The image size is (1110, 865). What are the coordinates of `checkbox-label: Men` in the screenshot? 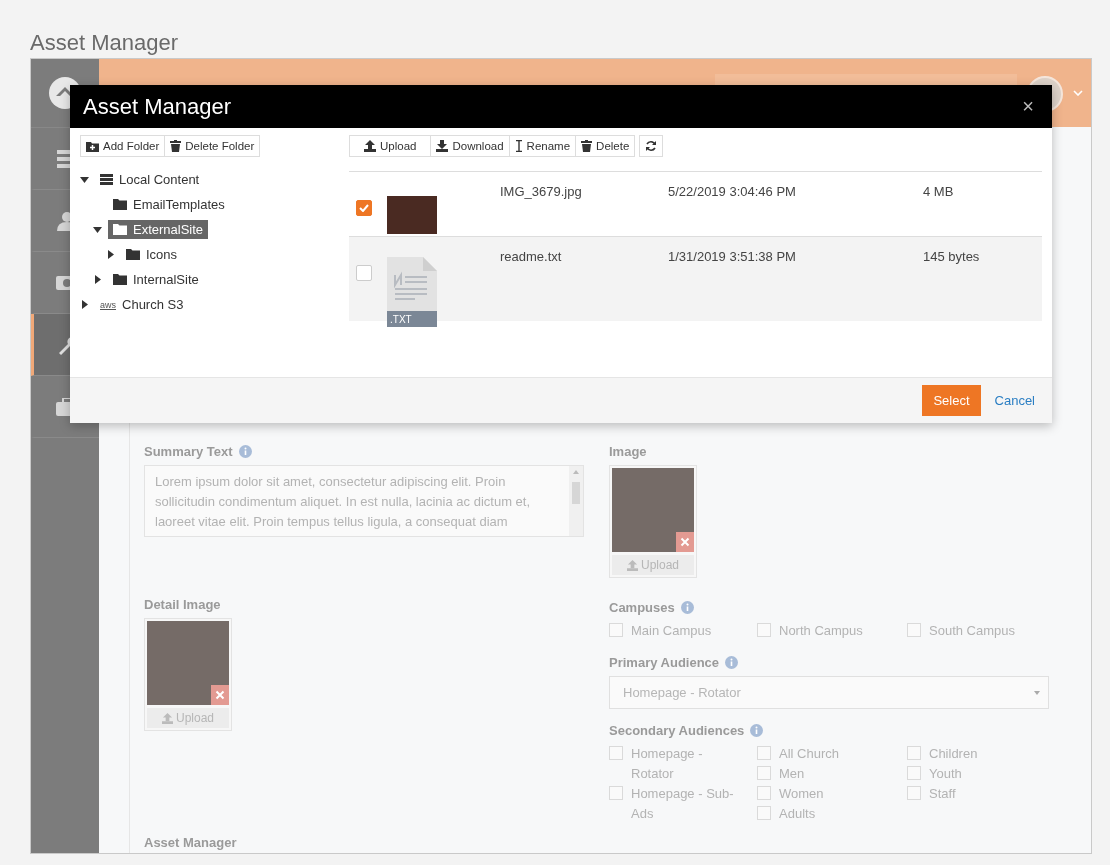 It's located at (792, 774).